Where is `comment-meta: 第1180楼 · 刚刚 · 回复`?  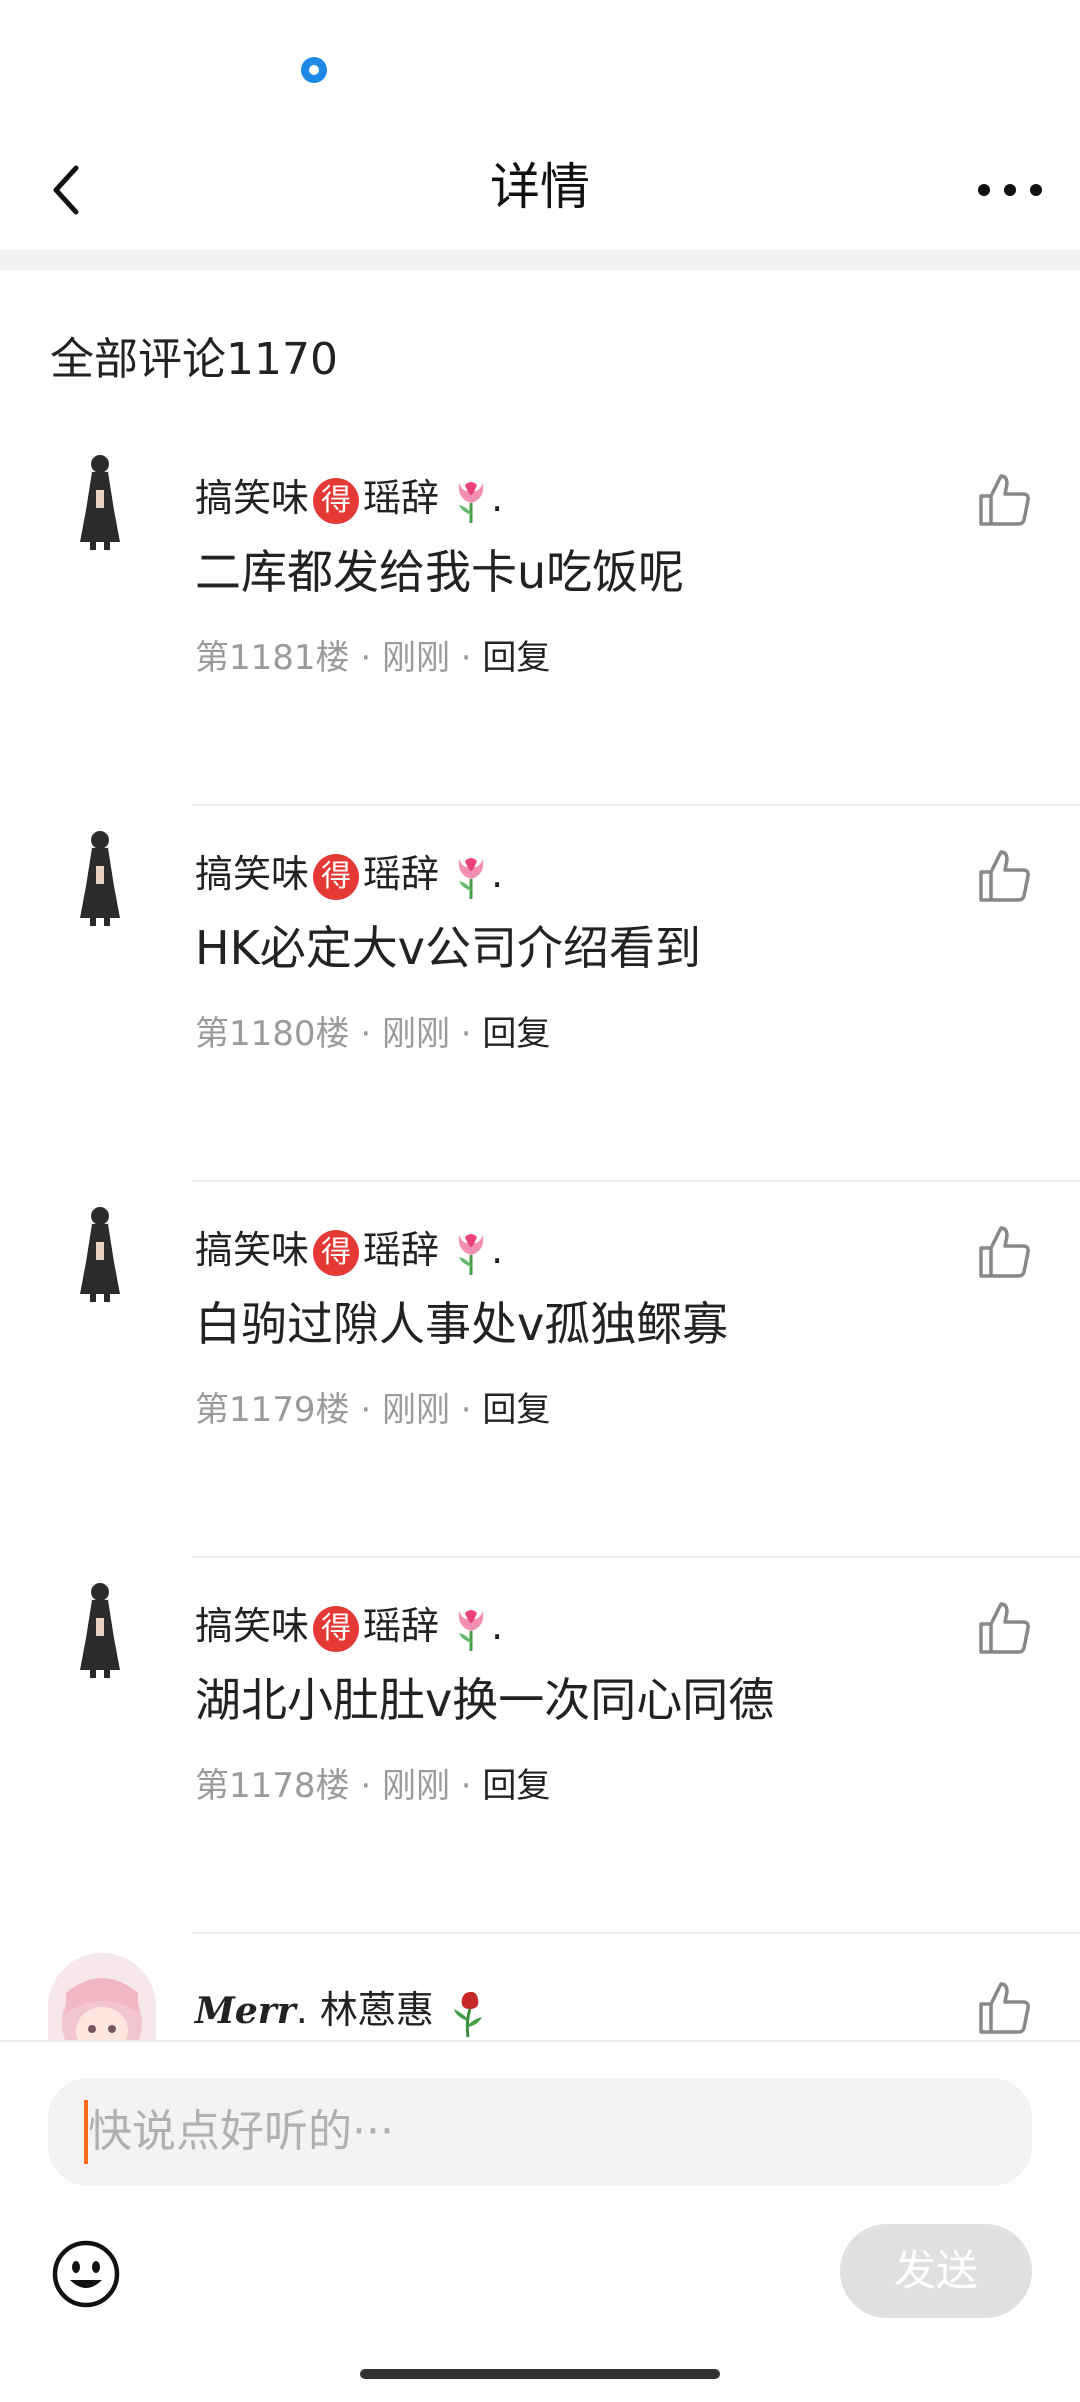 comment-meta: 第1180楼 · 刚刚 · 回复 is located at coordinates (373, 1034).